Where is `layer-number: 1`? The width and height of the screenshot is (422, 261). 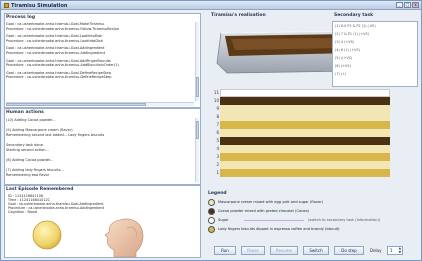 layer-number: 1 is located at coordinates (217, 172).